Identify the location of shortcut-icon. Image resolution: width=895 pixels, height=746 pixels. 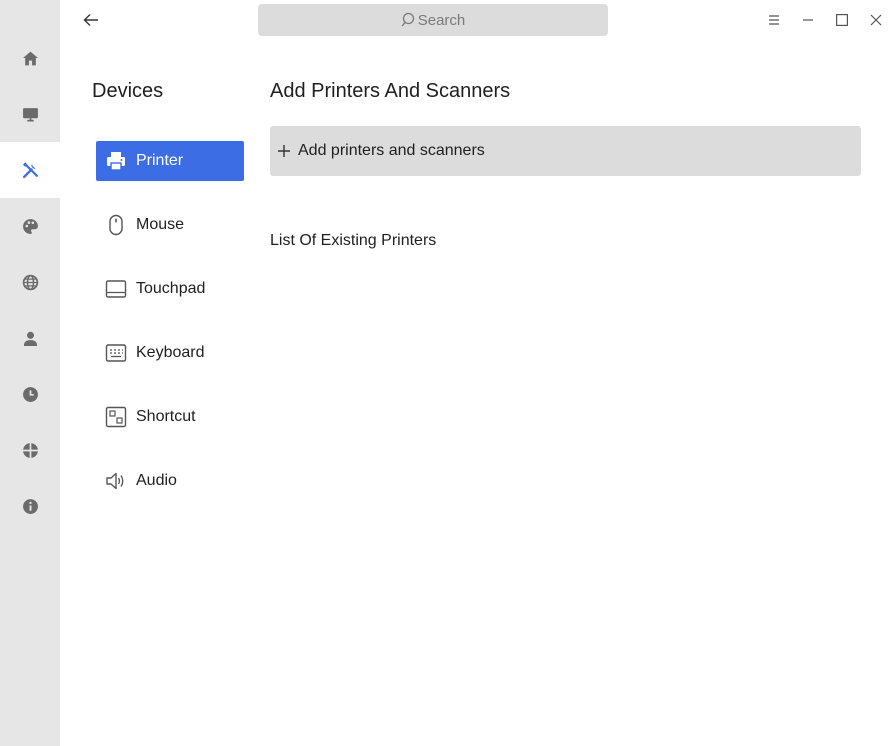
(116, 417).